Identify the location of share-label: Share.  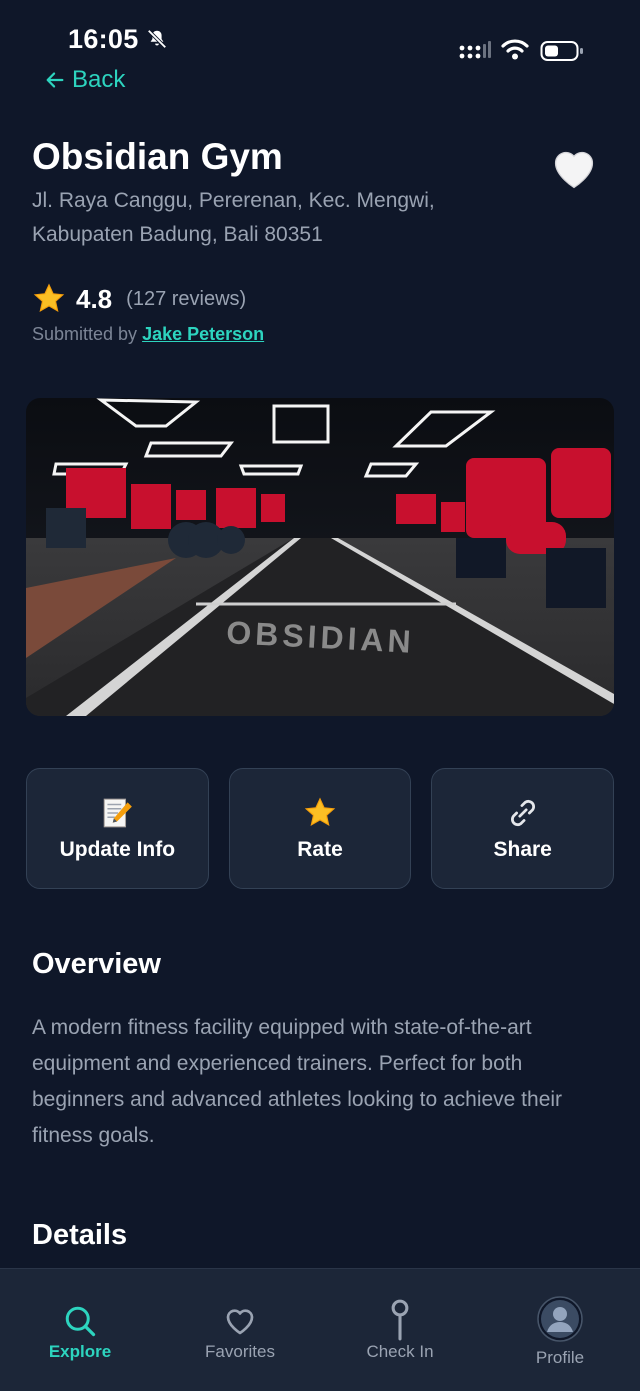
(522, 849).